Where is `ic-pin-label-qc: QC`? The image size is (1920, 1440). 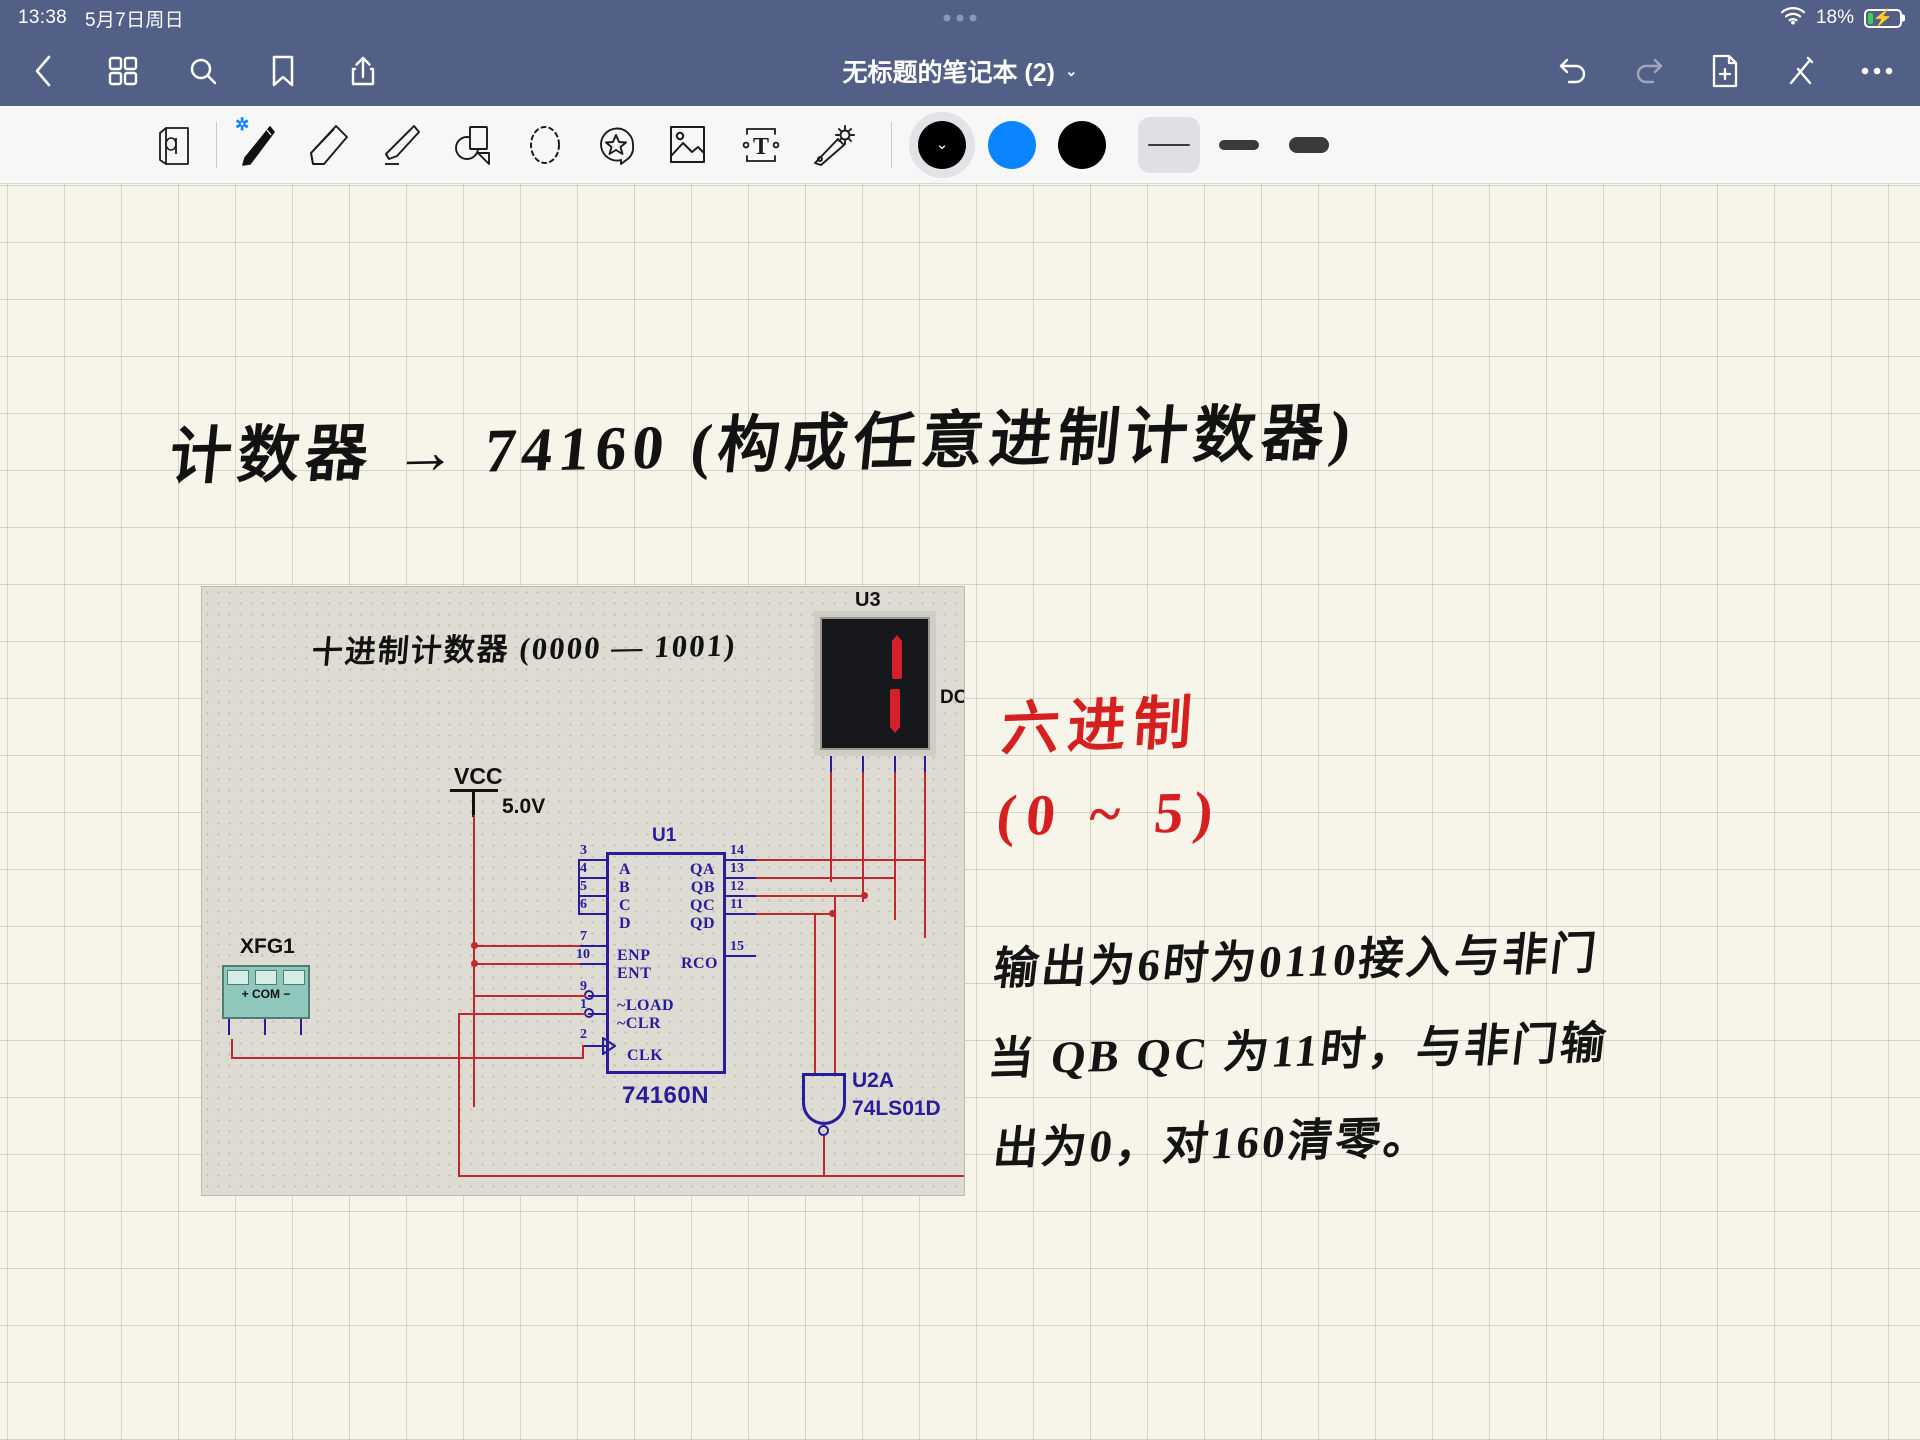
ic-pin-label-qc: QC is located at coordinates (702, 905).